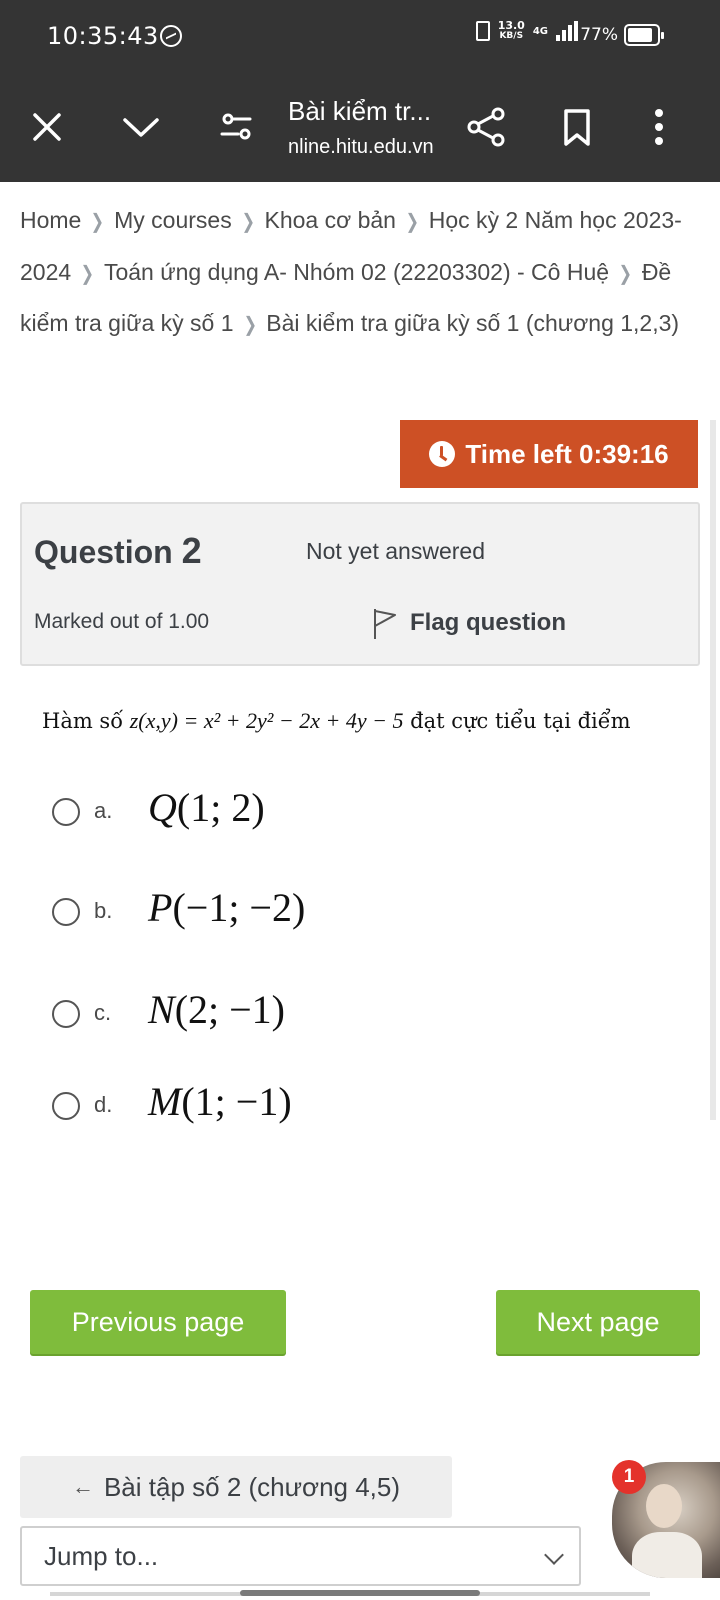 The image size is (720, 1600). I want to click on breadcrumb-faculty: Khoa cơ bản, so click(329, 220).